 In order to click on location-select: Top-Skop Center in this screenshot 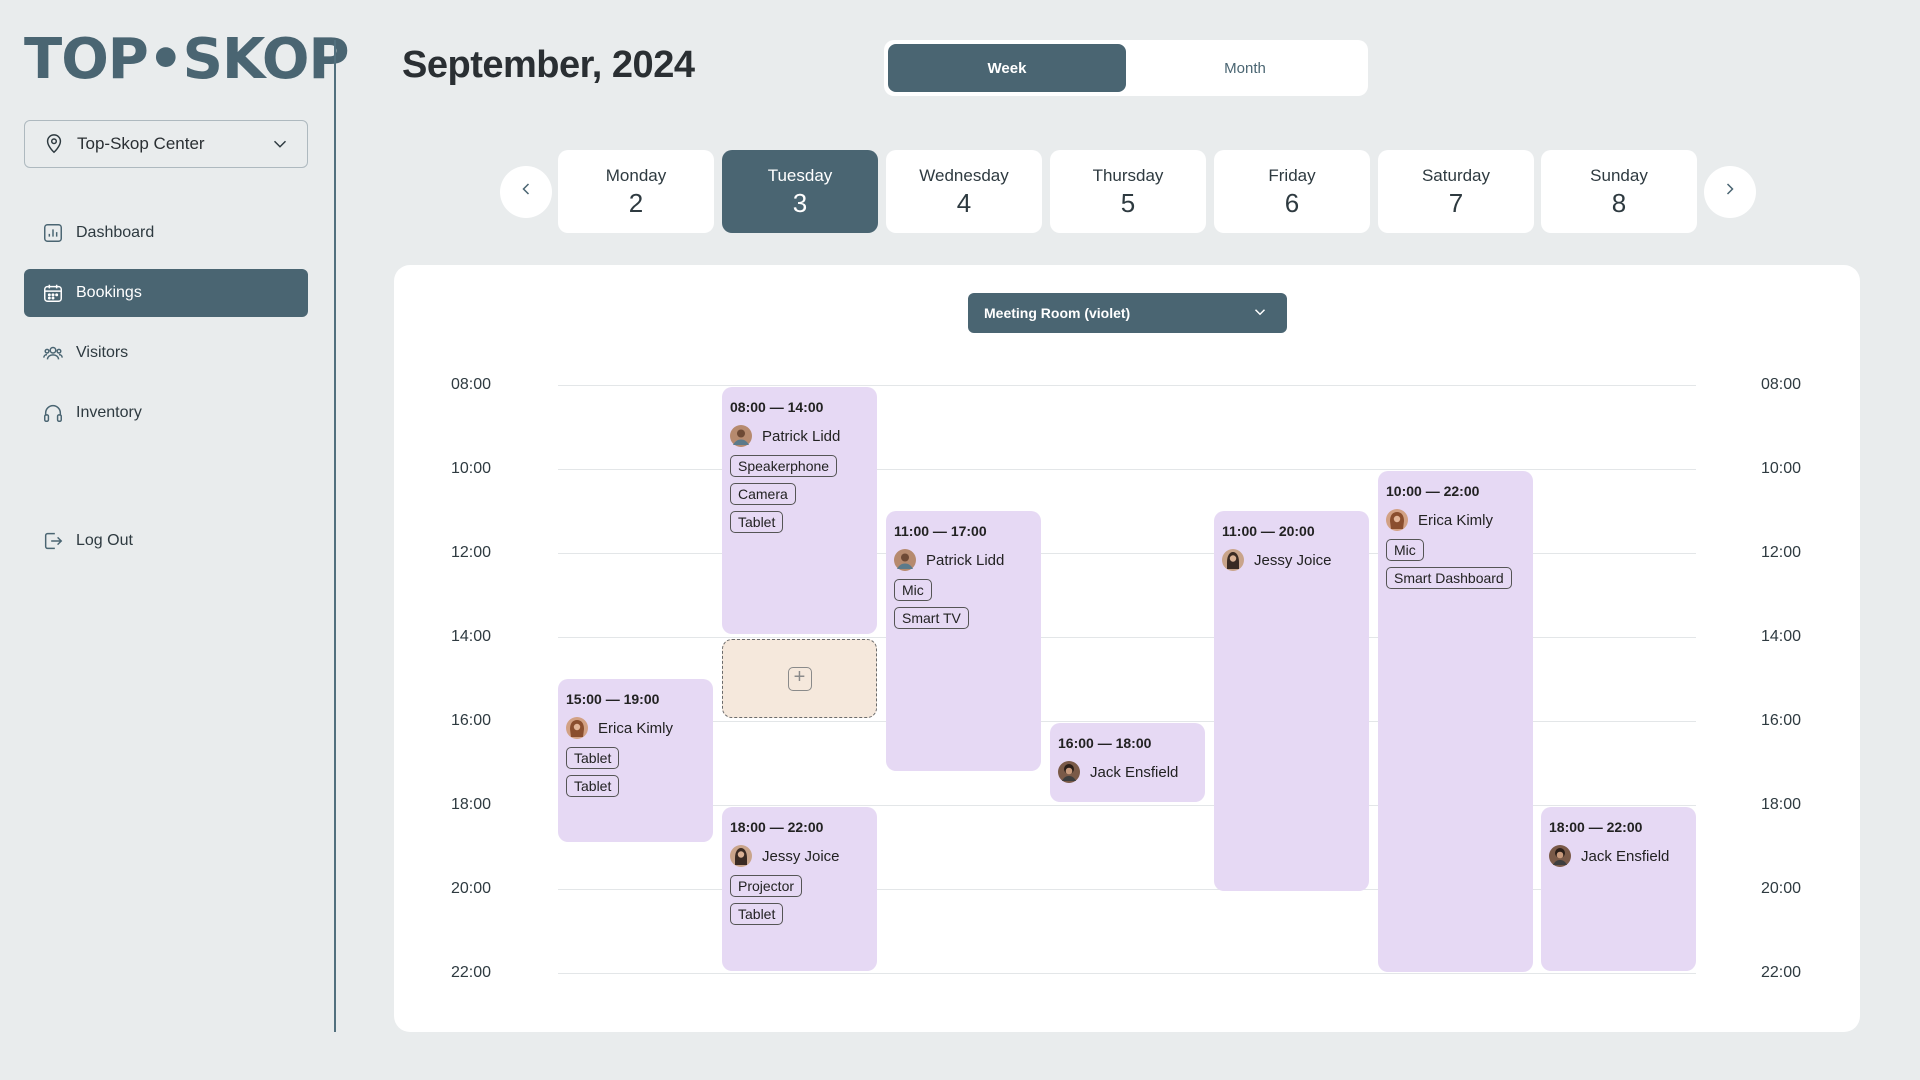, I will do `click(166, 144)`.